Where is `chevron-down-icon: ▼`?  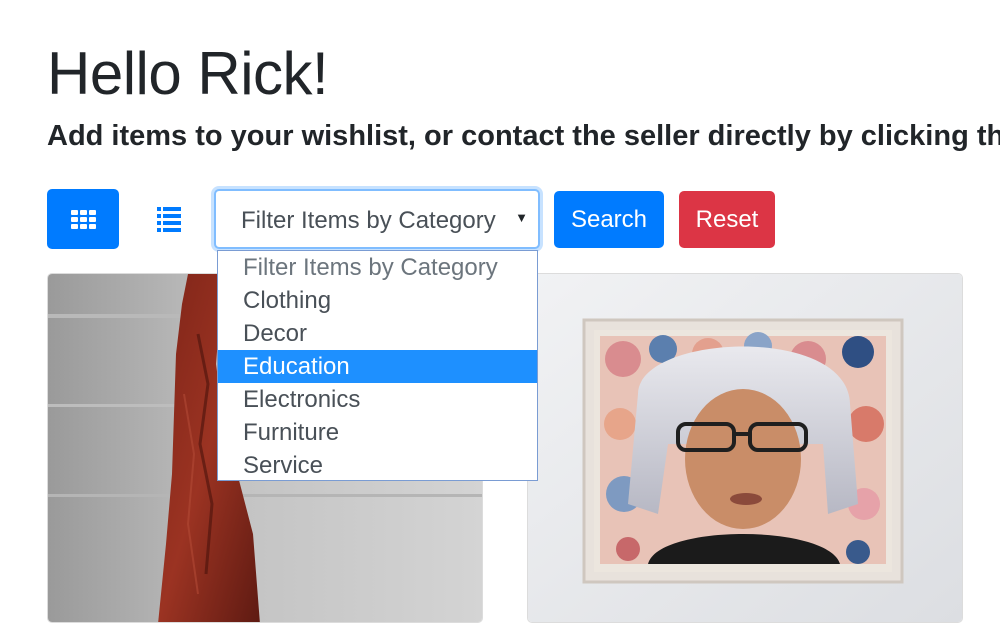
chevron-down-icon: ▼ is located at coordinates (521, 217).